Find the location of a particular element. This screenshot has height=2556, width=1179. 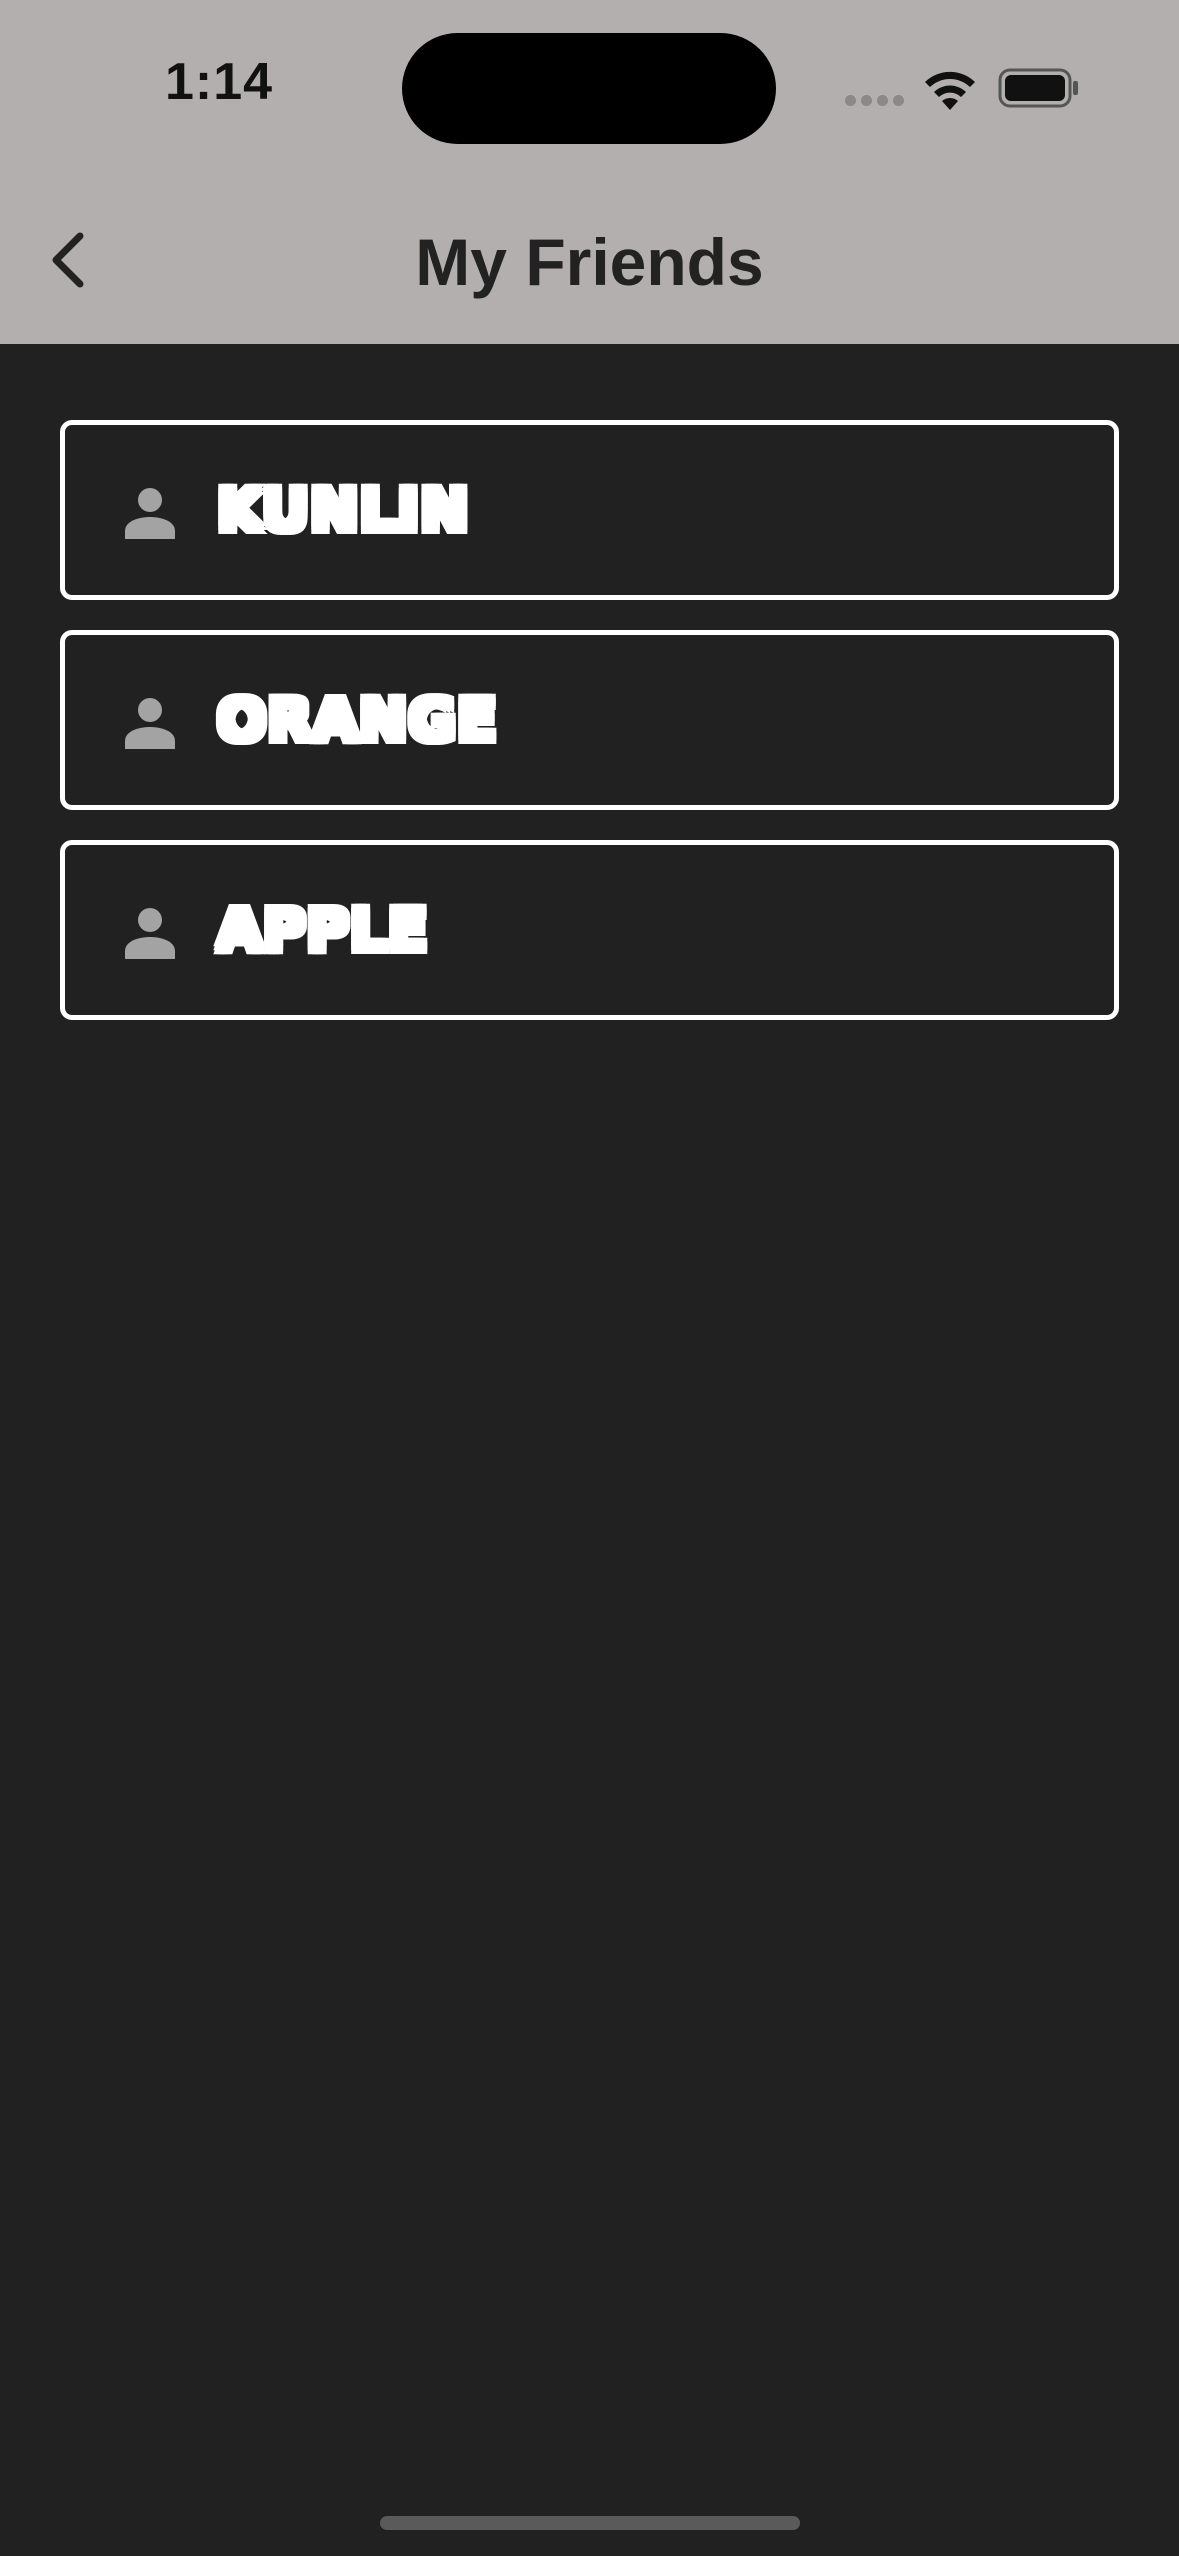

status-time: 1:14 is located at coordinates (219, 82).